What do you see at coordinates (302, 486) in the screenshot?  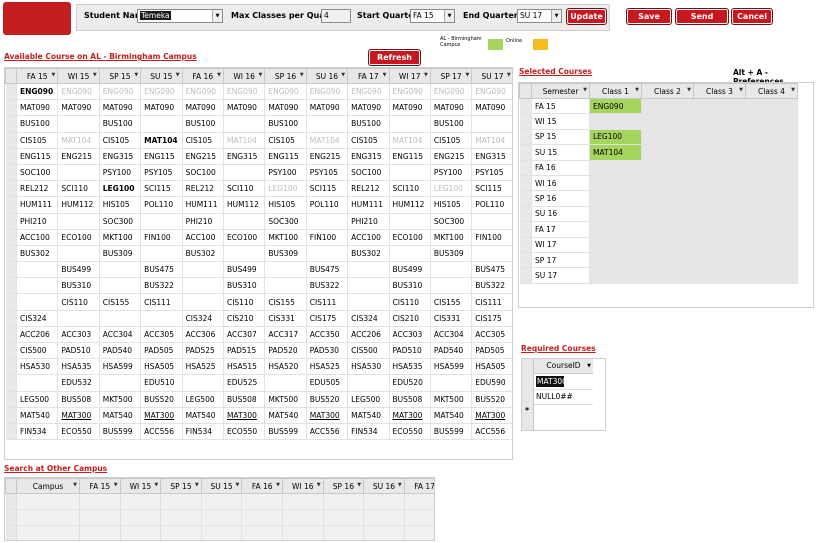 I see `other-column-header: WI 16 ▼` at bounding box center [302, 486].